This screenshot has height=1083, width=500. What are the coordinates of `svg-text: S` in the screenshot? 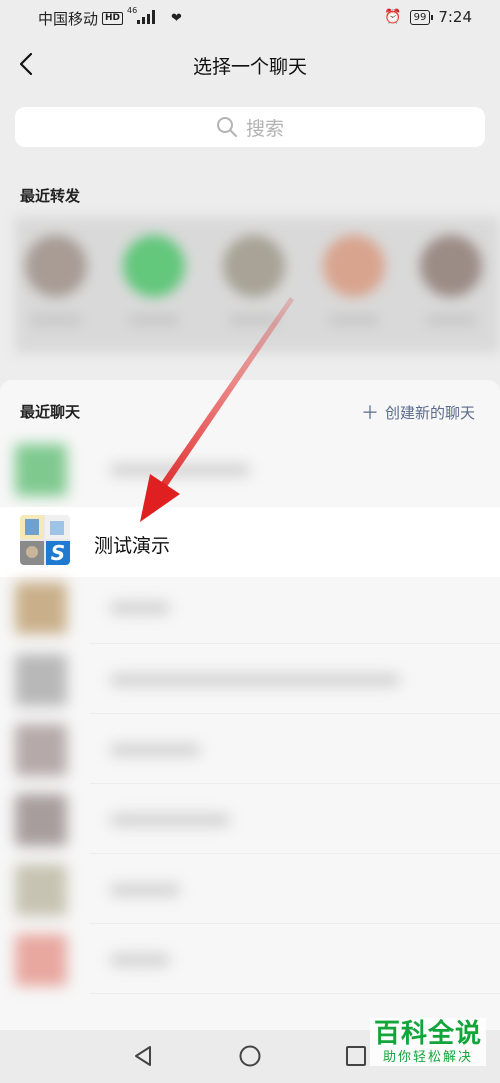 It's located at (58, 553).